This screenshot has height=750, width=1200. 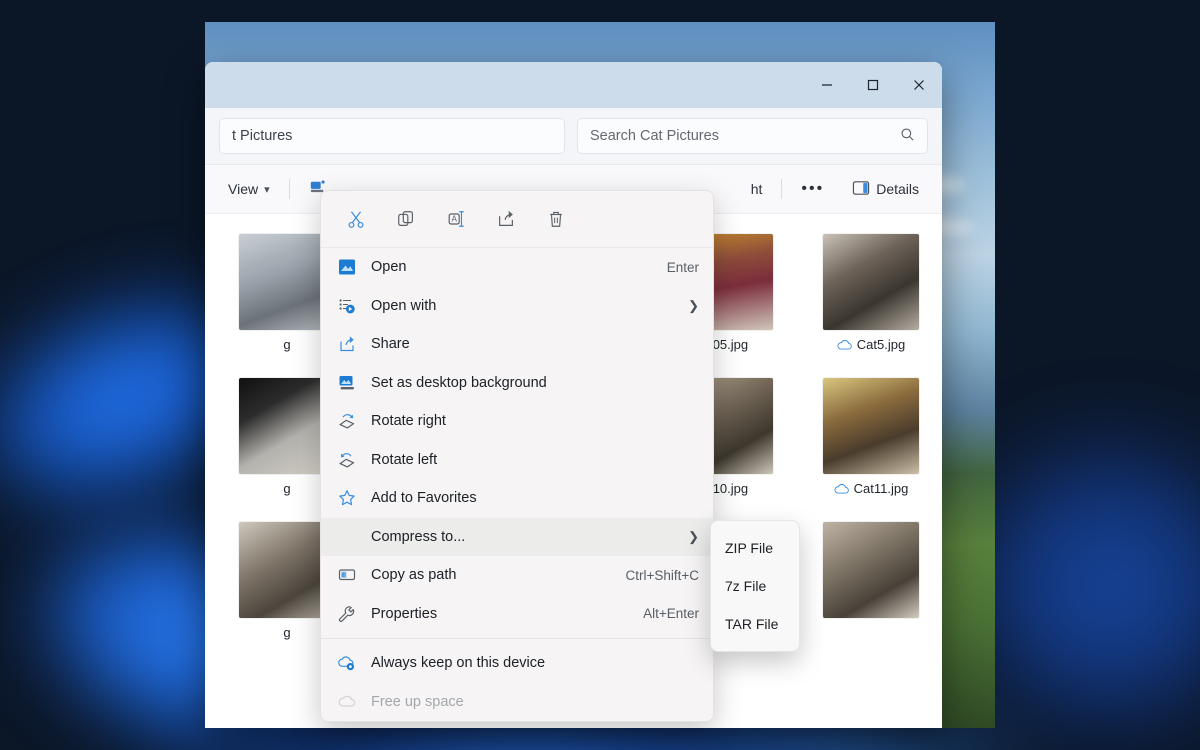 I want to click on menu-item-label: Open with, so click(x=404, y=305).